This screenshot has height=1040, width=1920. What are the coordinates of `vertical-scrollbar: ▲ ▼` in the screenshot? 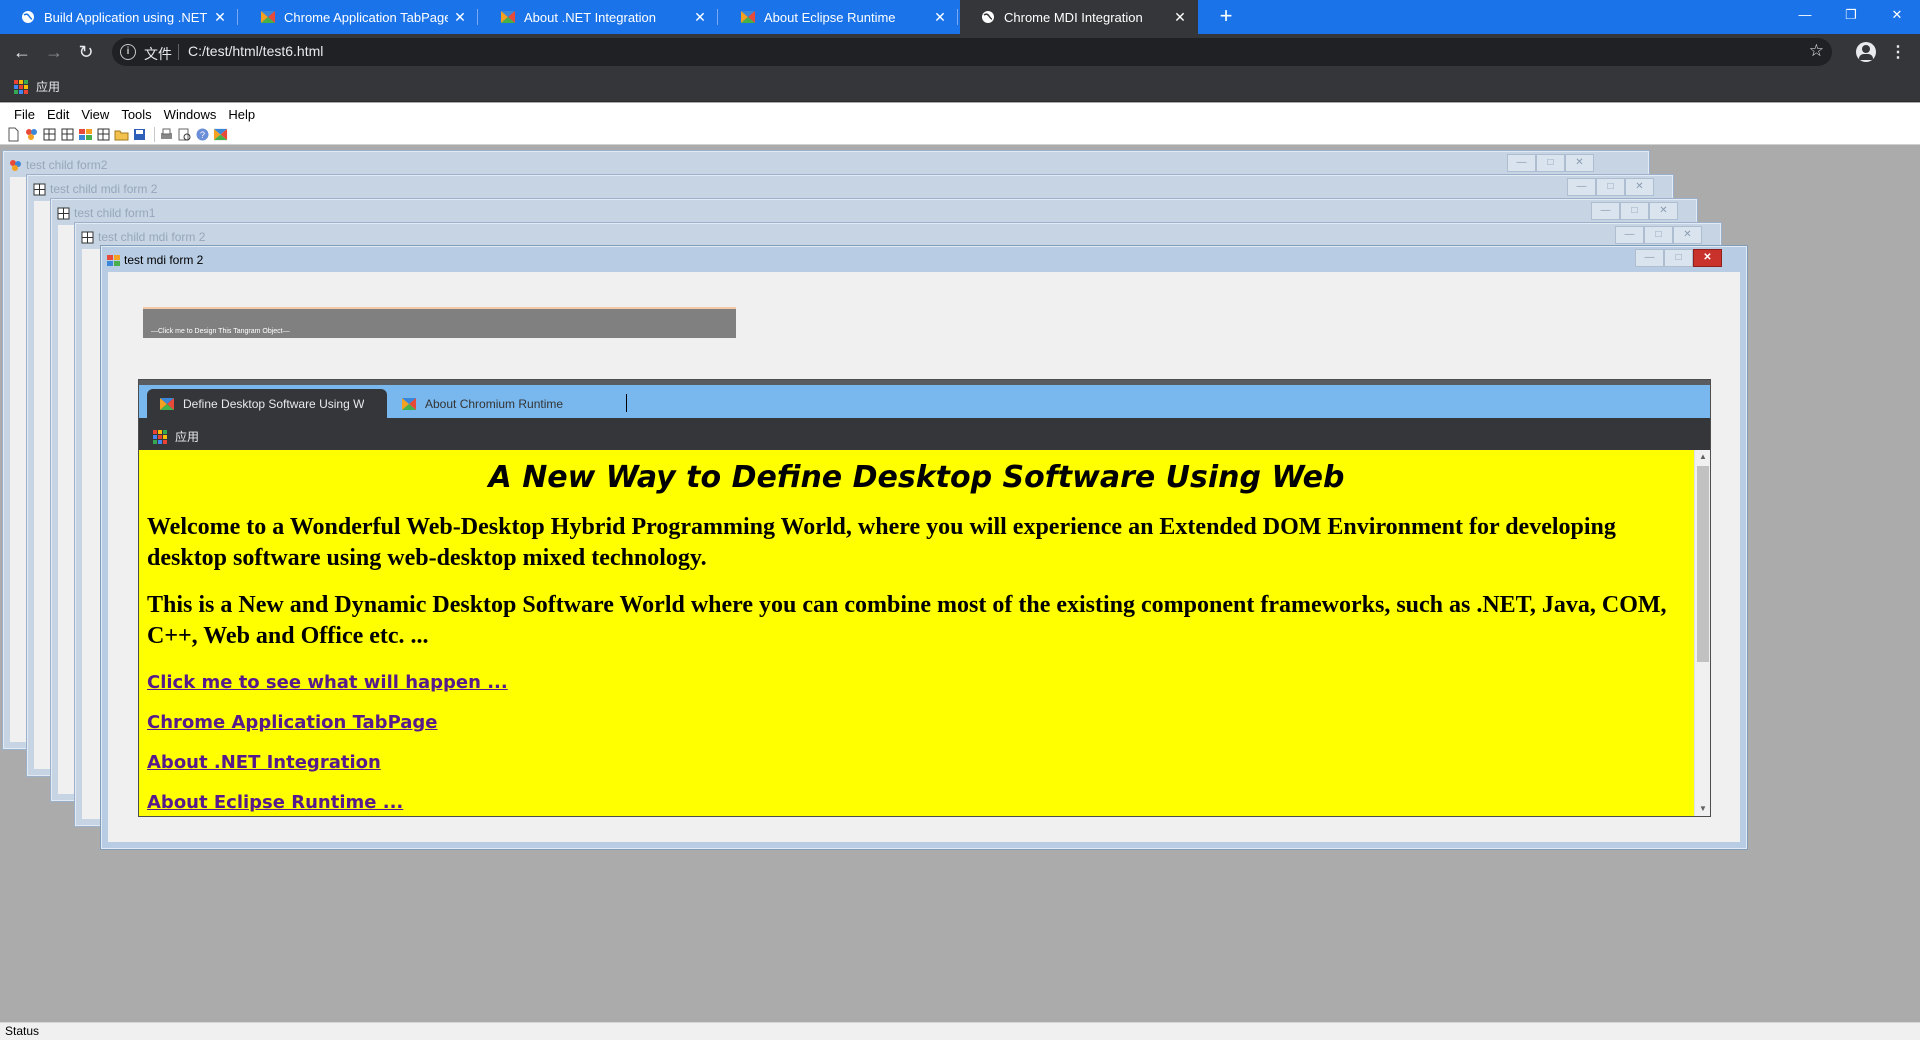 It's located at (1702, 633).